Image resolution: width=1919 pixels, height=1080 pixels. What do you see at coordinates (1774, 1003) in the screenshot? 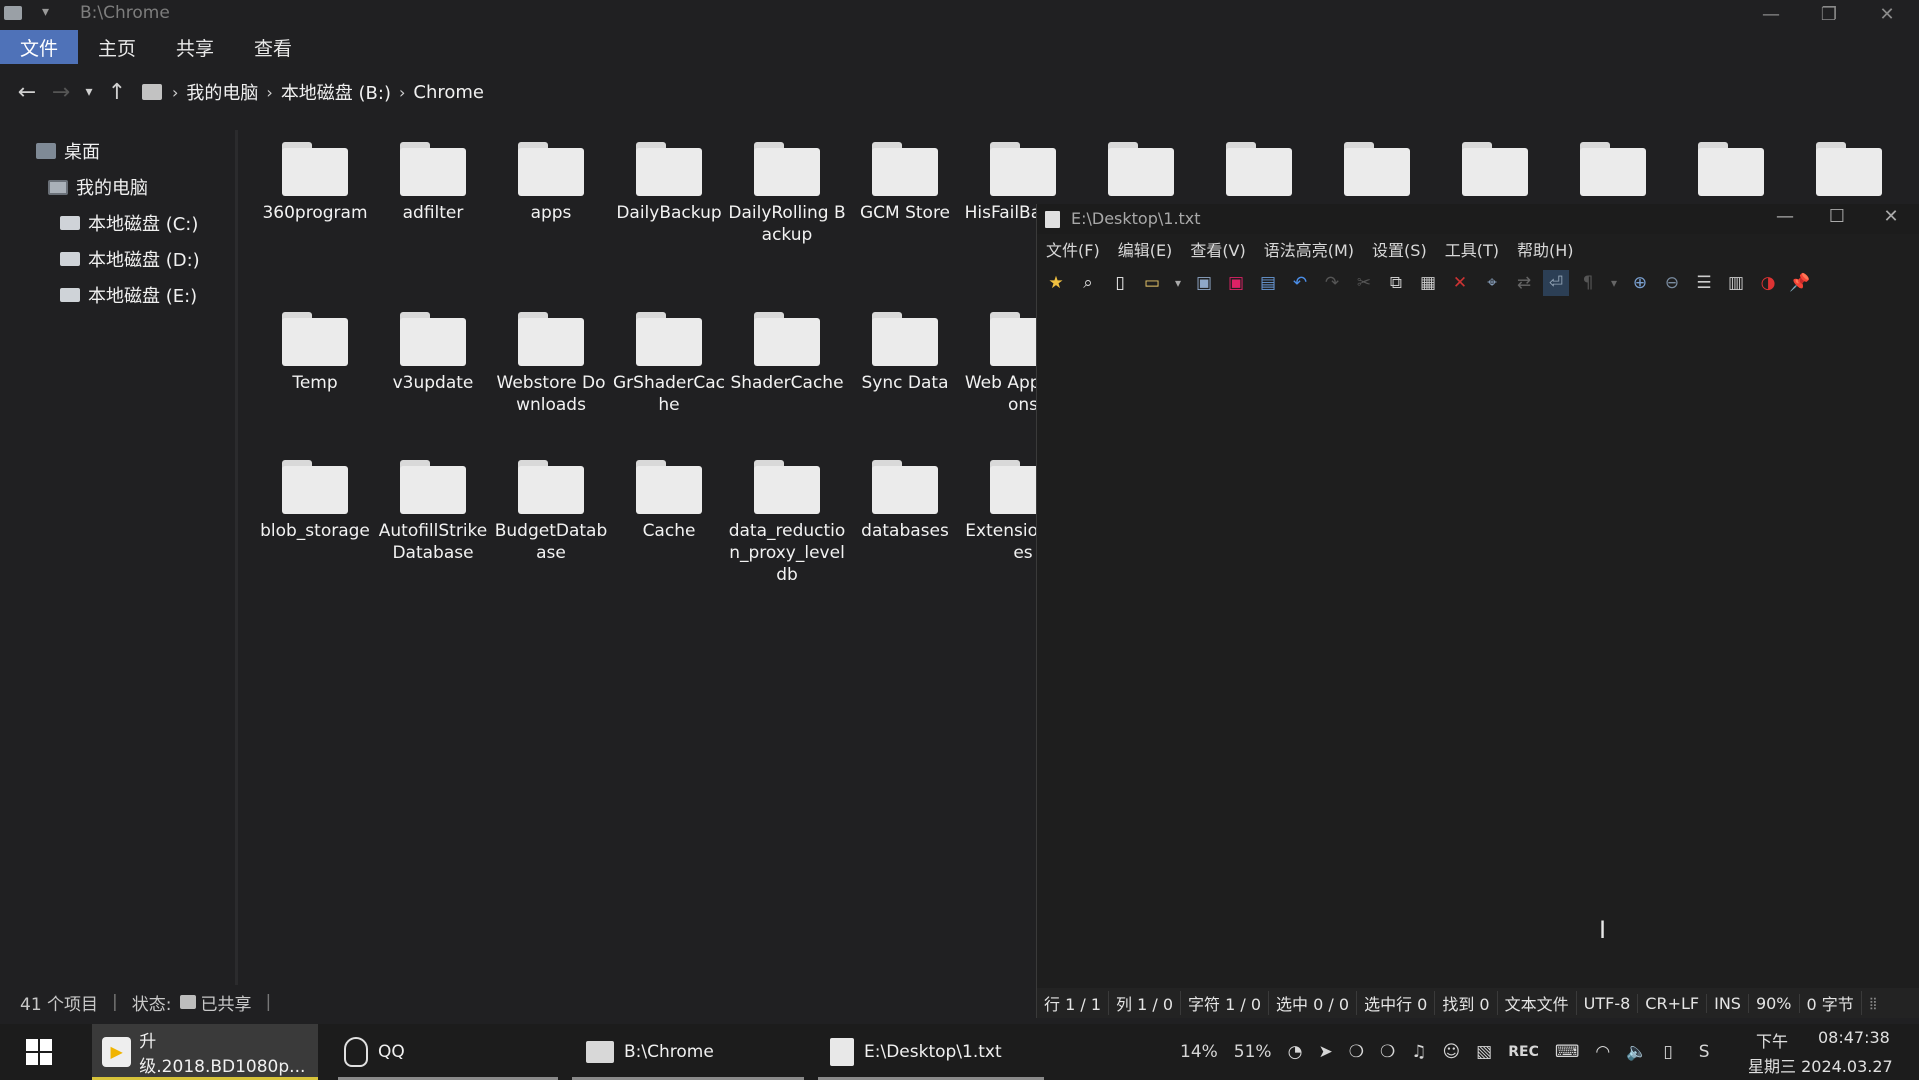
I see `status-zoom: 90%` at bounding box center [1774, 1003].